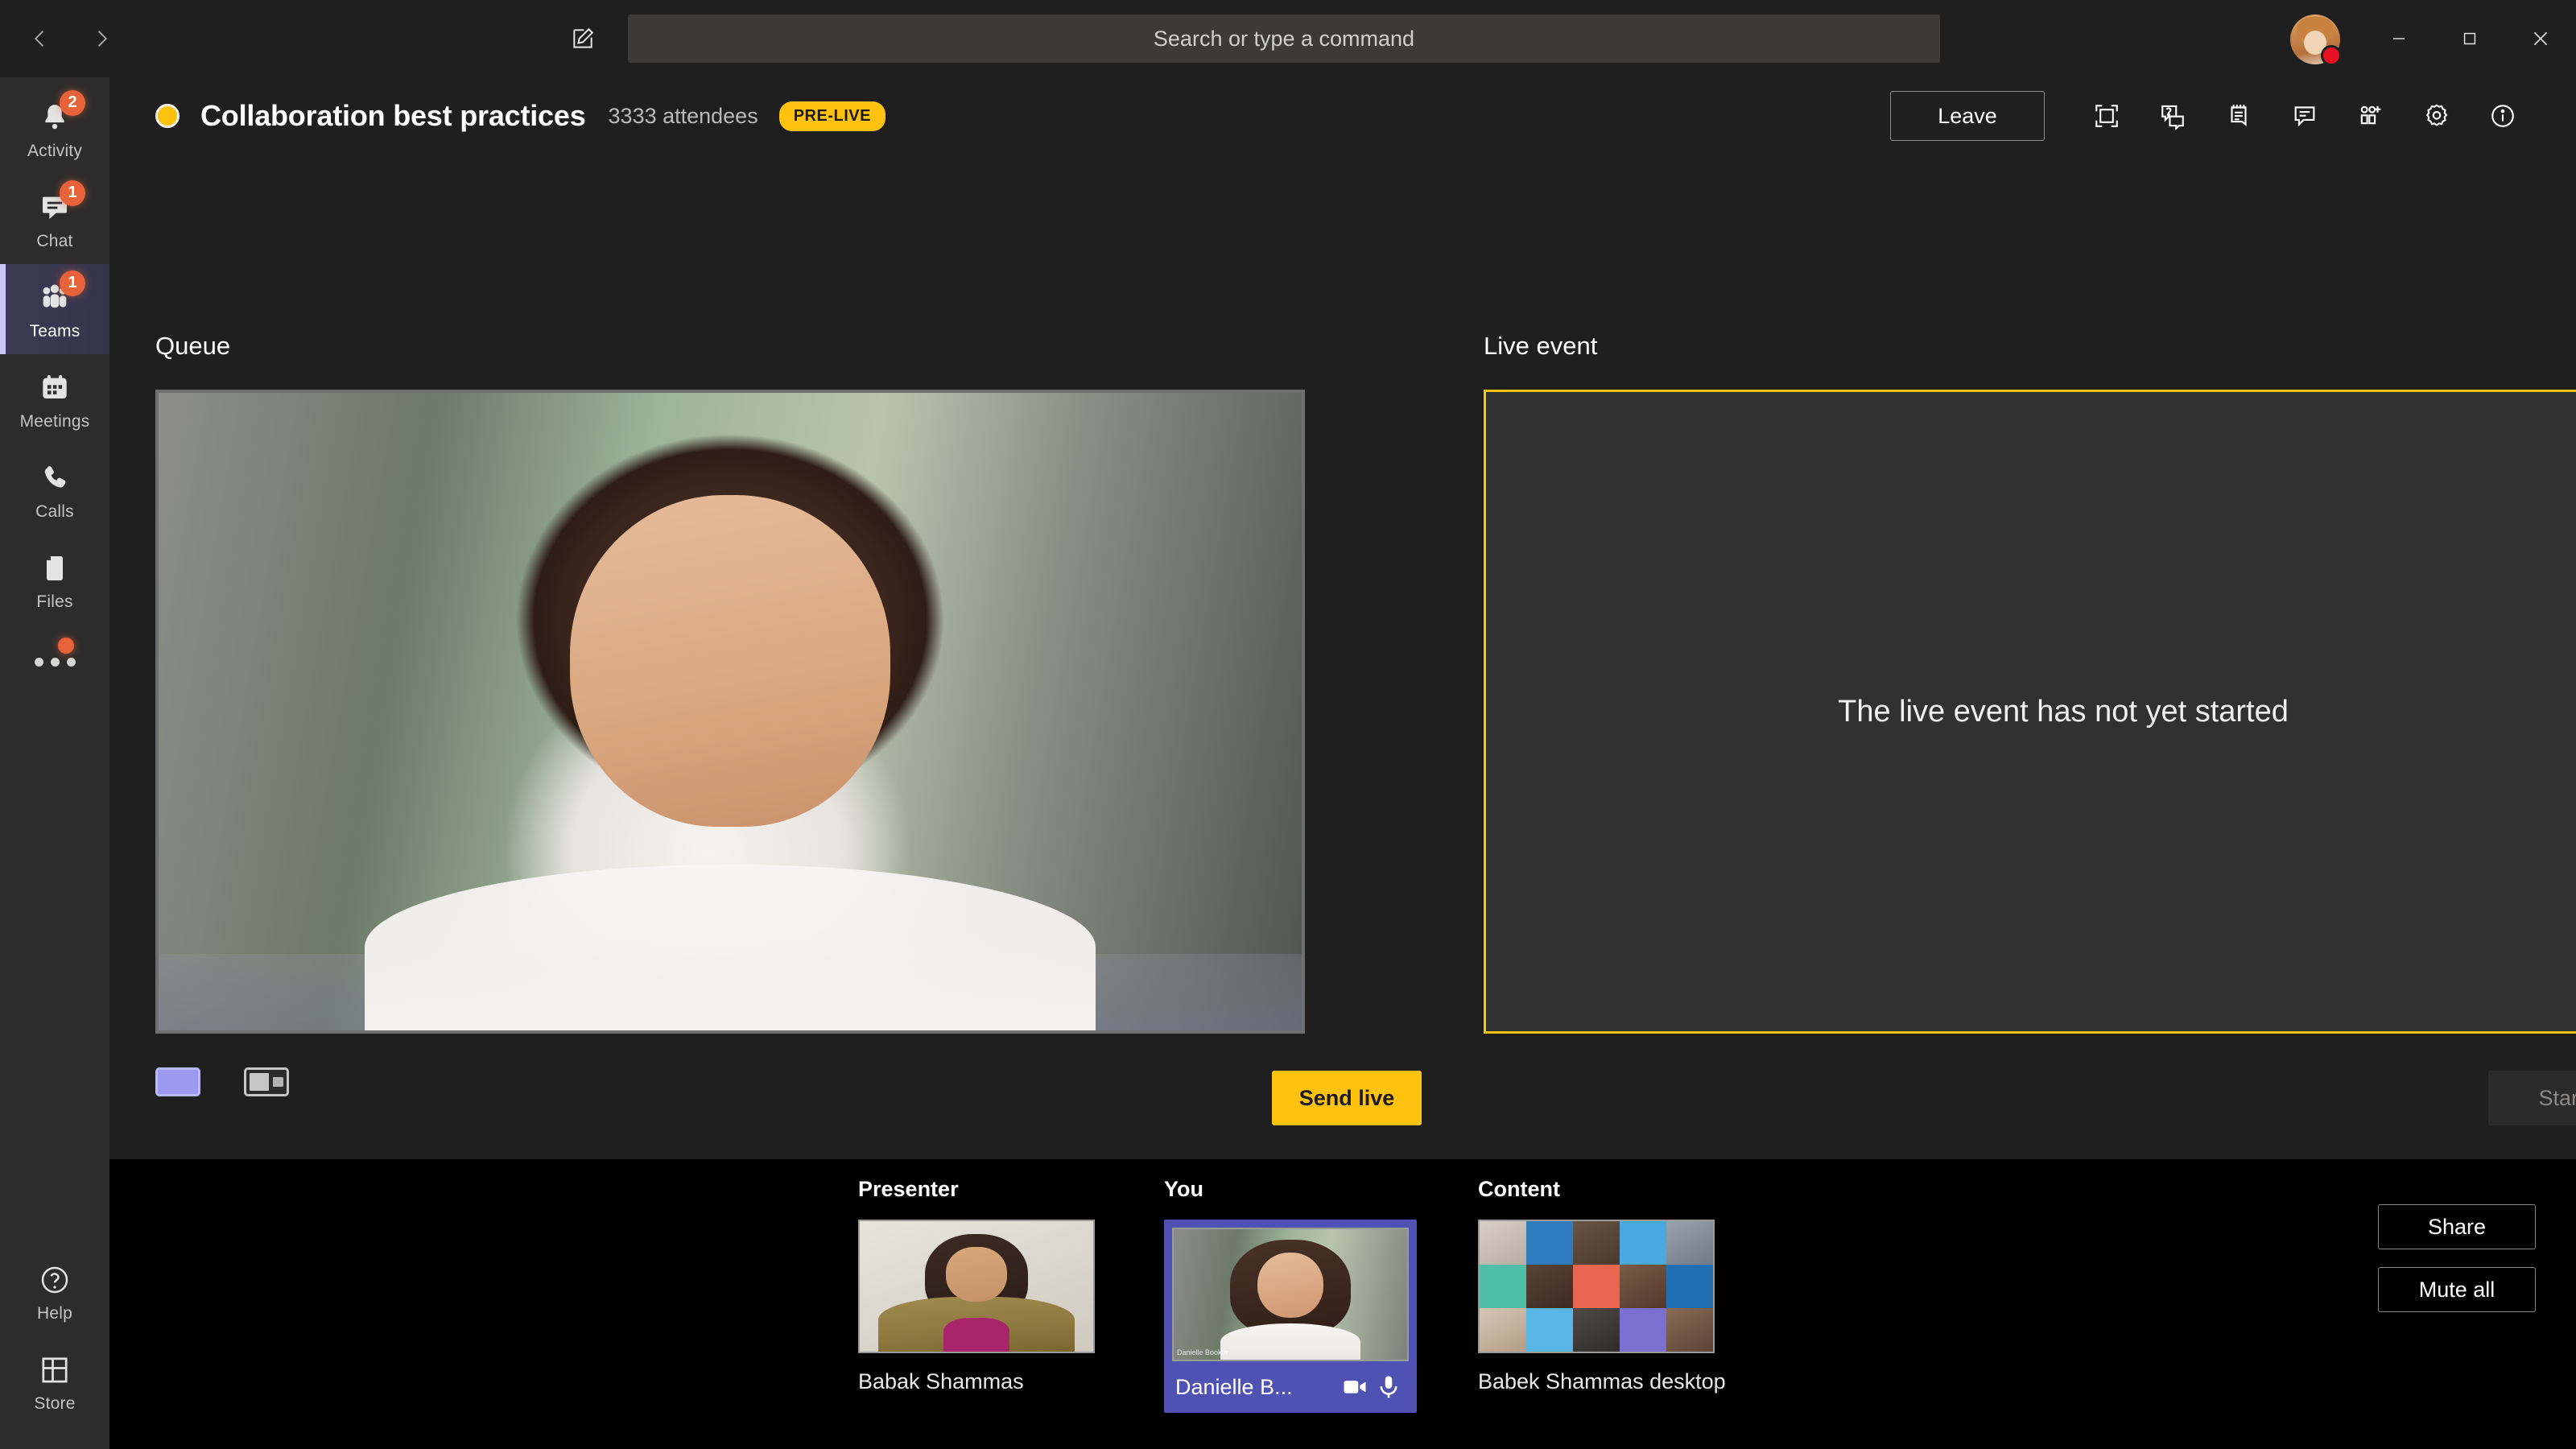 The height and width of the screenshot is (1449, 2576). I want to click on rail-bottom: Help Store, so click(54, 1336).